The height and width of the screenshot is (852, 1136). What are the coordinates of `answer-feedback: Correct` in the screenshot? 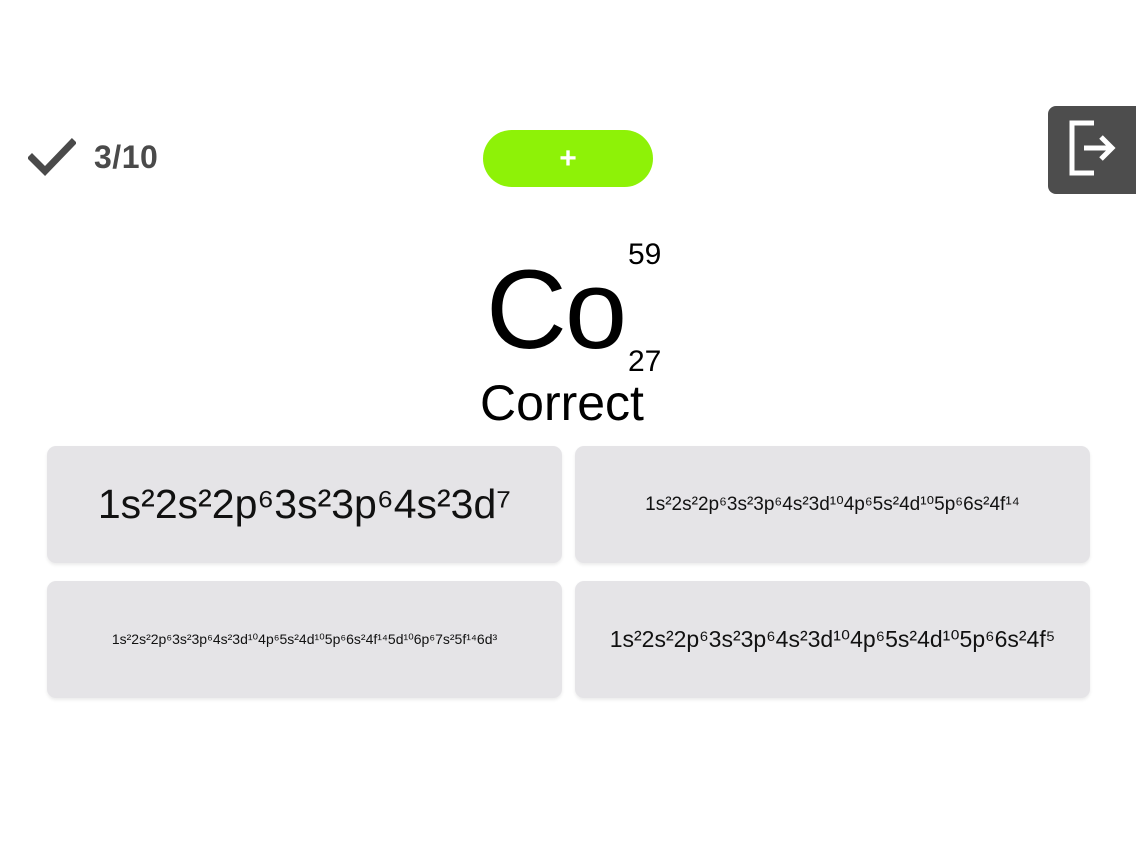 It's located at (562, 403).